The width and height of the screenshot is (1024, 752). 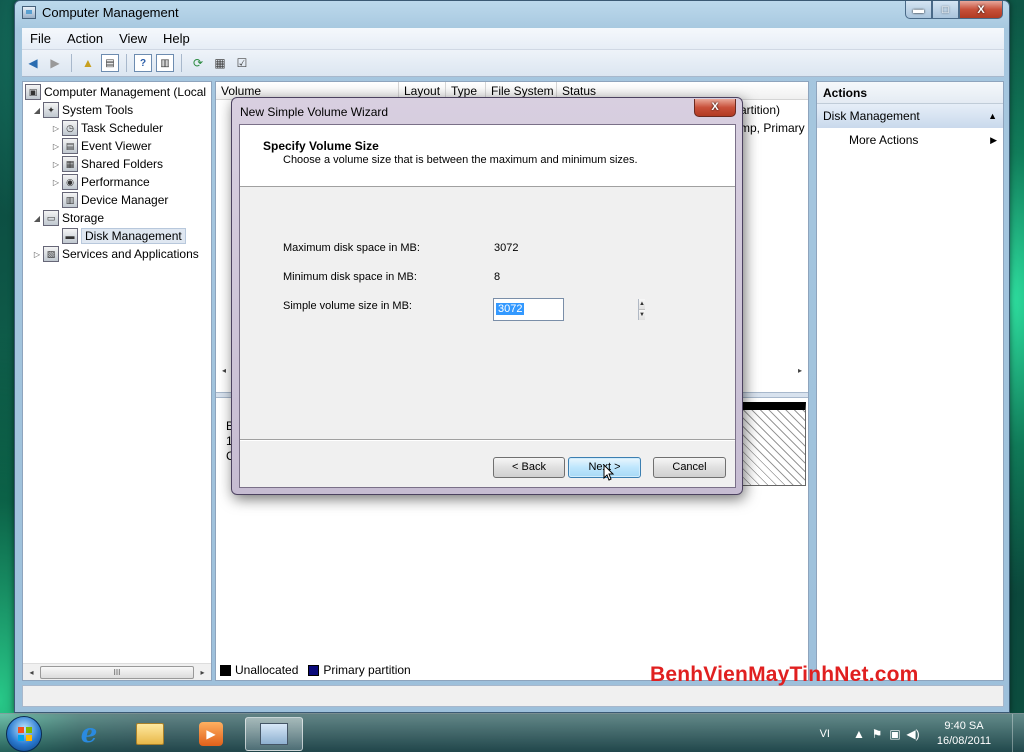 I want to click on close-button: X, so click(x=981, y=10).